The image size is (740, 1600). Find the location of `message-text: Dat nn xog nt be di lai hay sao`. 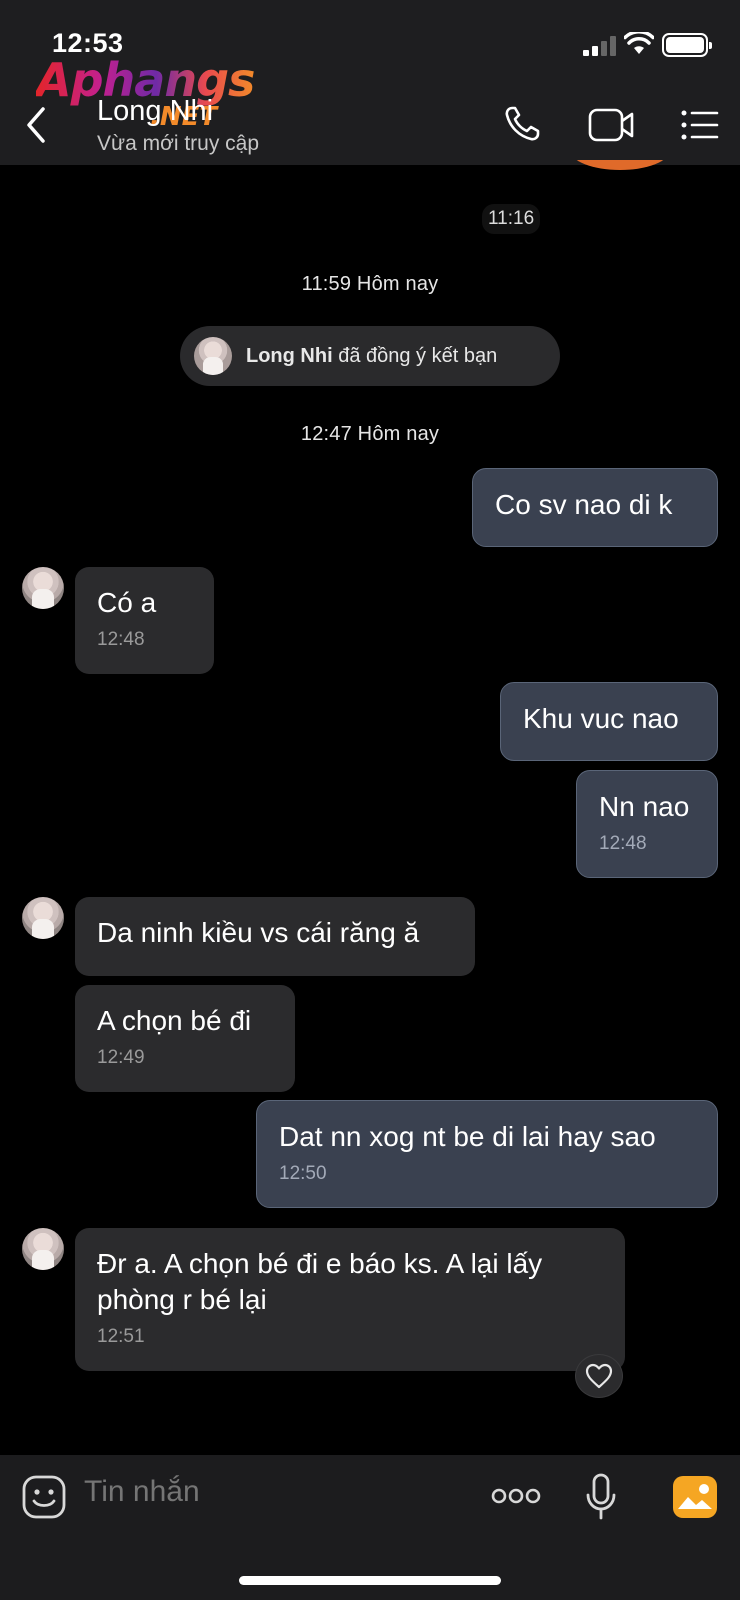

message-text: Dat nn xog nt be di lai hay sao is located at coordinates (467, 1136).